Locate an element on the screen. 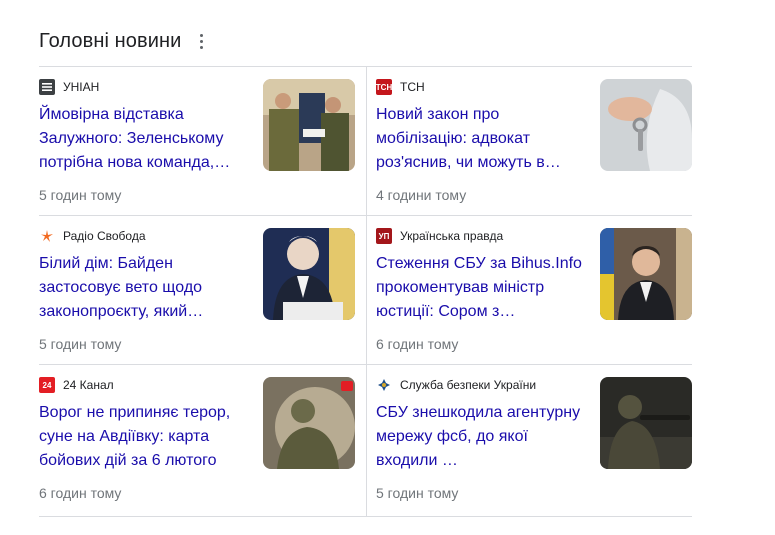  news-source: 24 24 Канал is located at coordinates (76, 385).